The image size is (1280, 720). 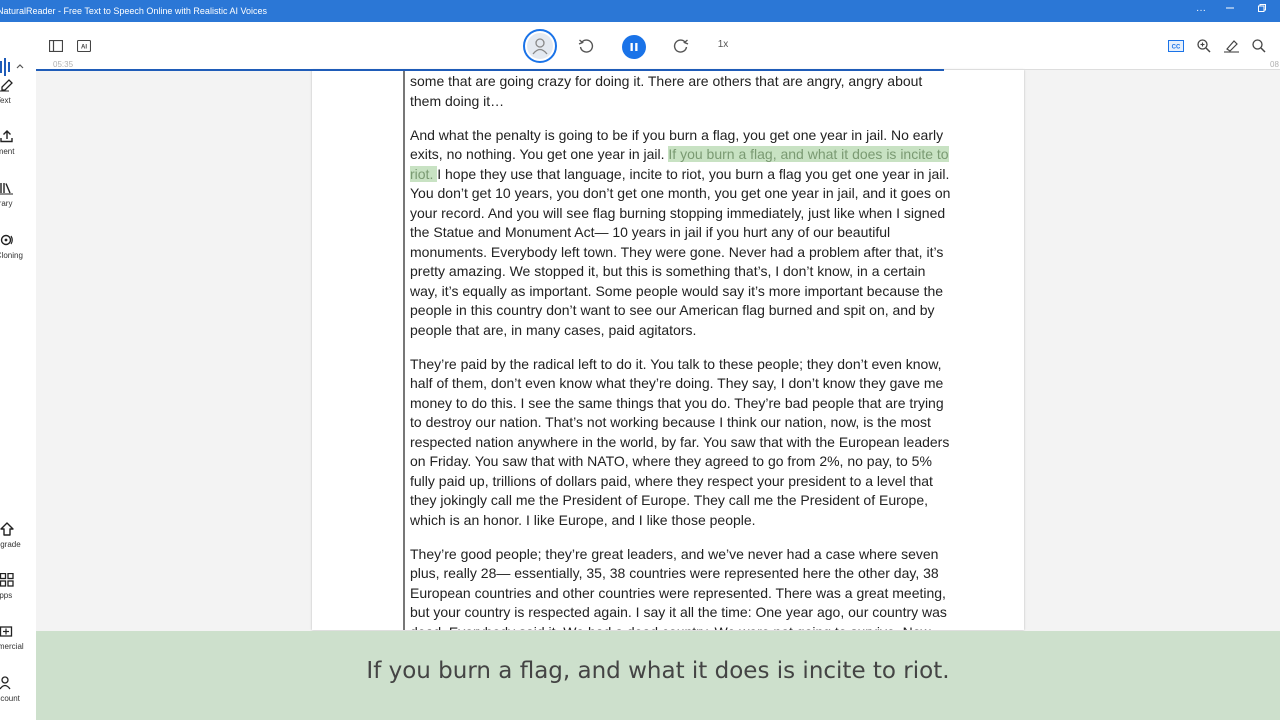 I want to click on search-icon, so click(x=1259, y=46).